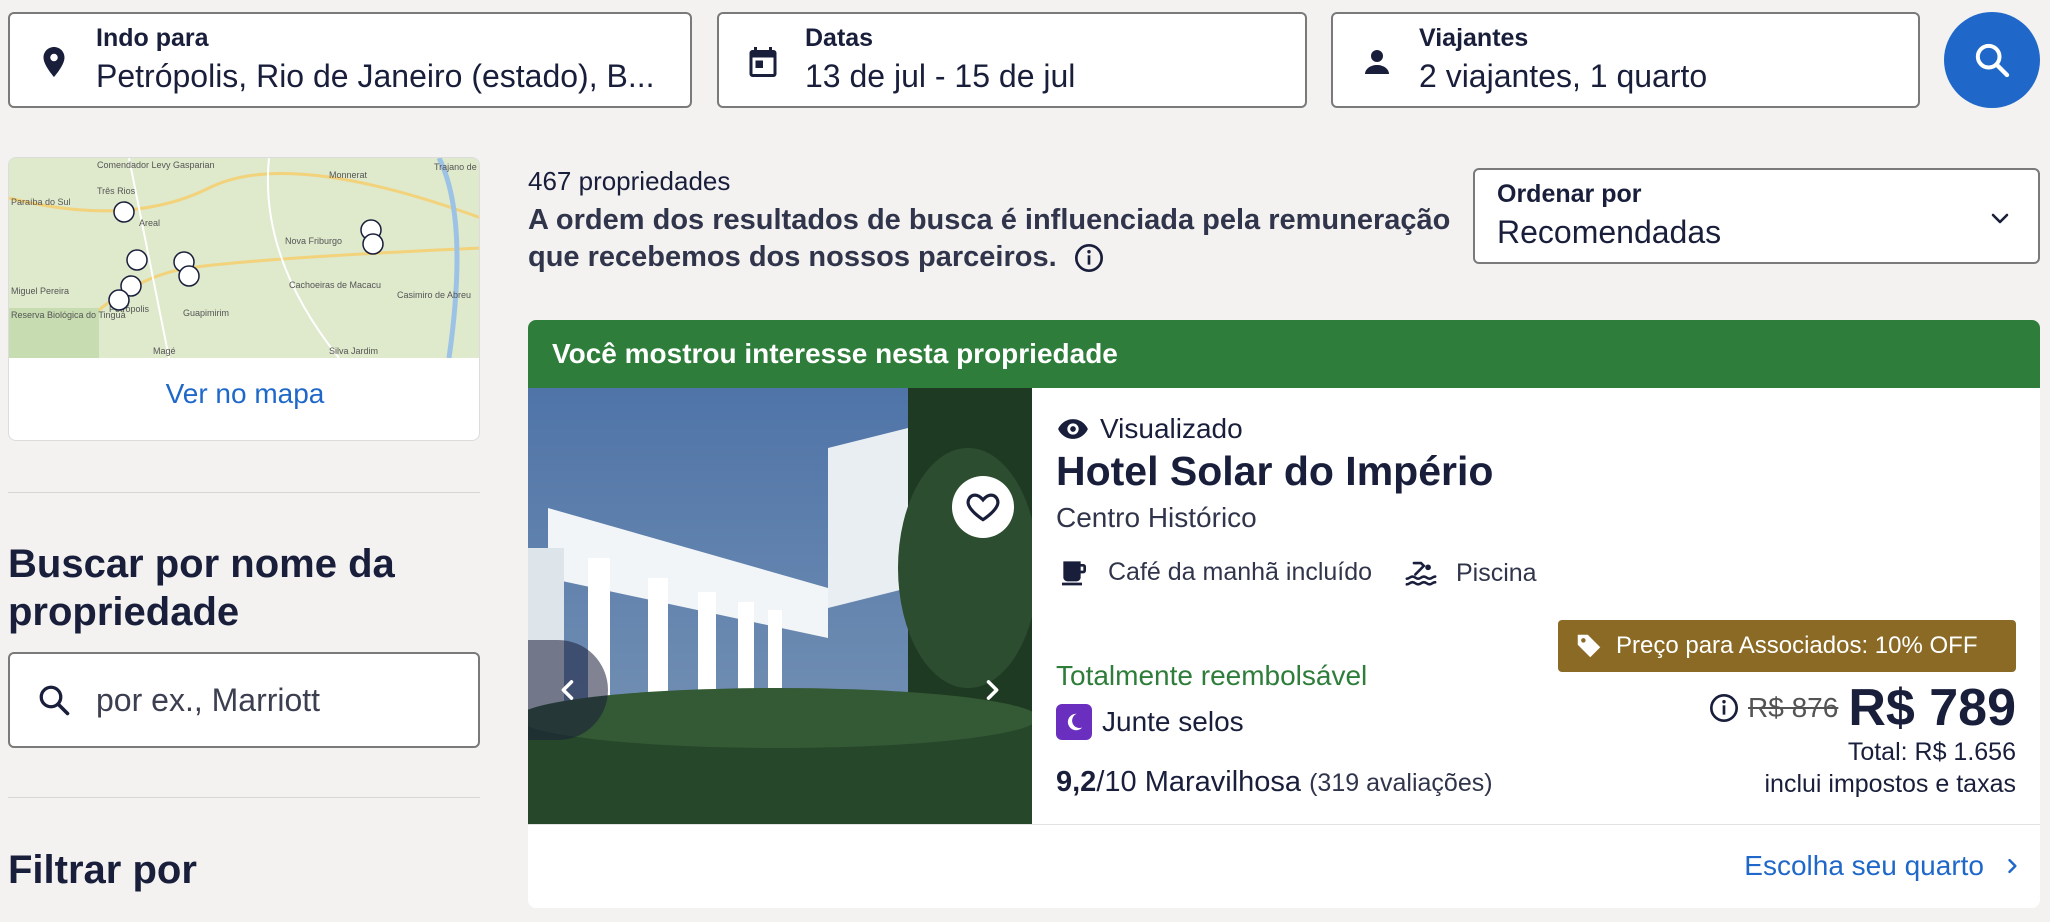 This screenshot has height=922, width=2050. I want to click on map-label: Paraíba do Sul, so click(41, 202).